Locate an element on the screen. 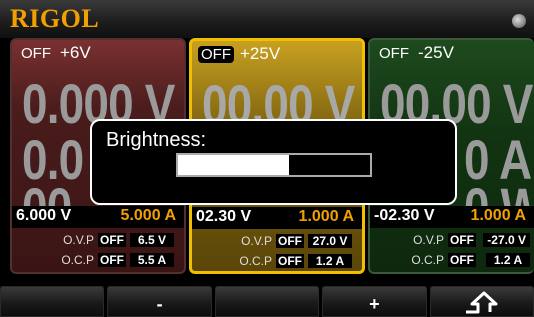 This screenshot has width=534, height=317. top-bar: RIGOL is located at coordinates (267, 19).